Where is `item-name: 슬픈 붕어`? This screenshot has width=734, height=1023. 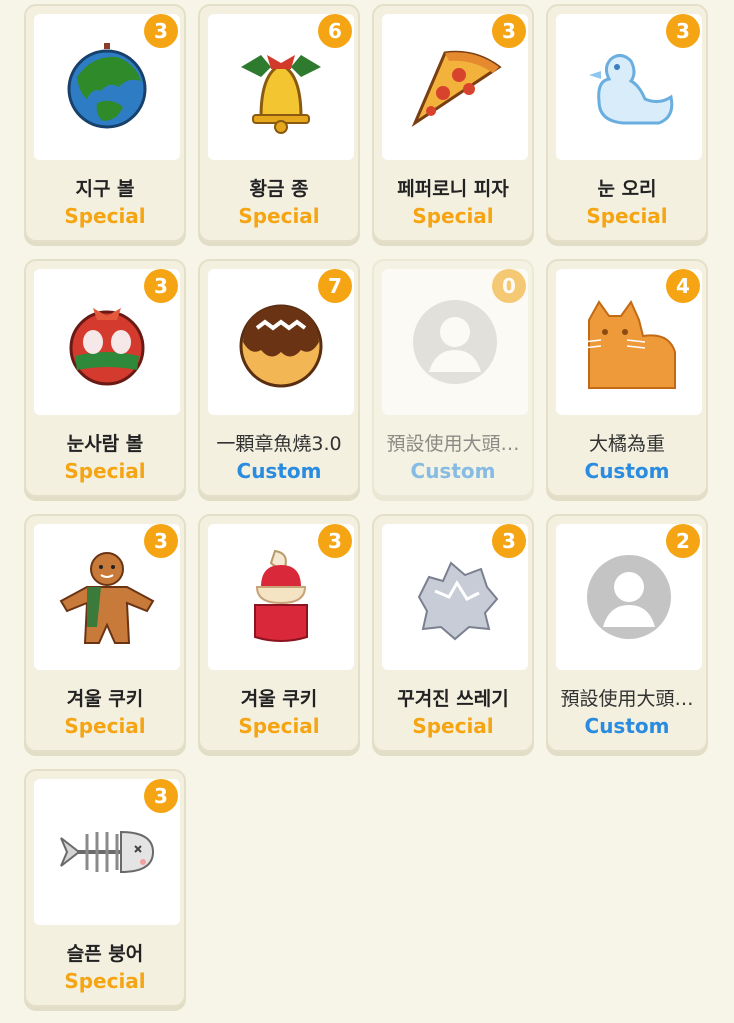 item-name: 슬픈 붕어 is located at coordinates (105, 954).